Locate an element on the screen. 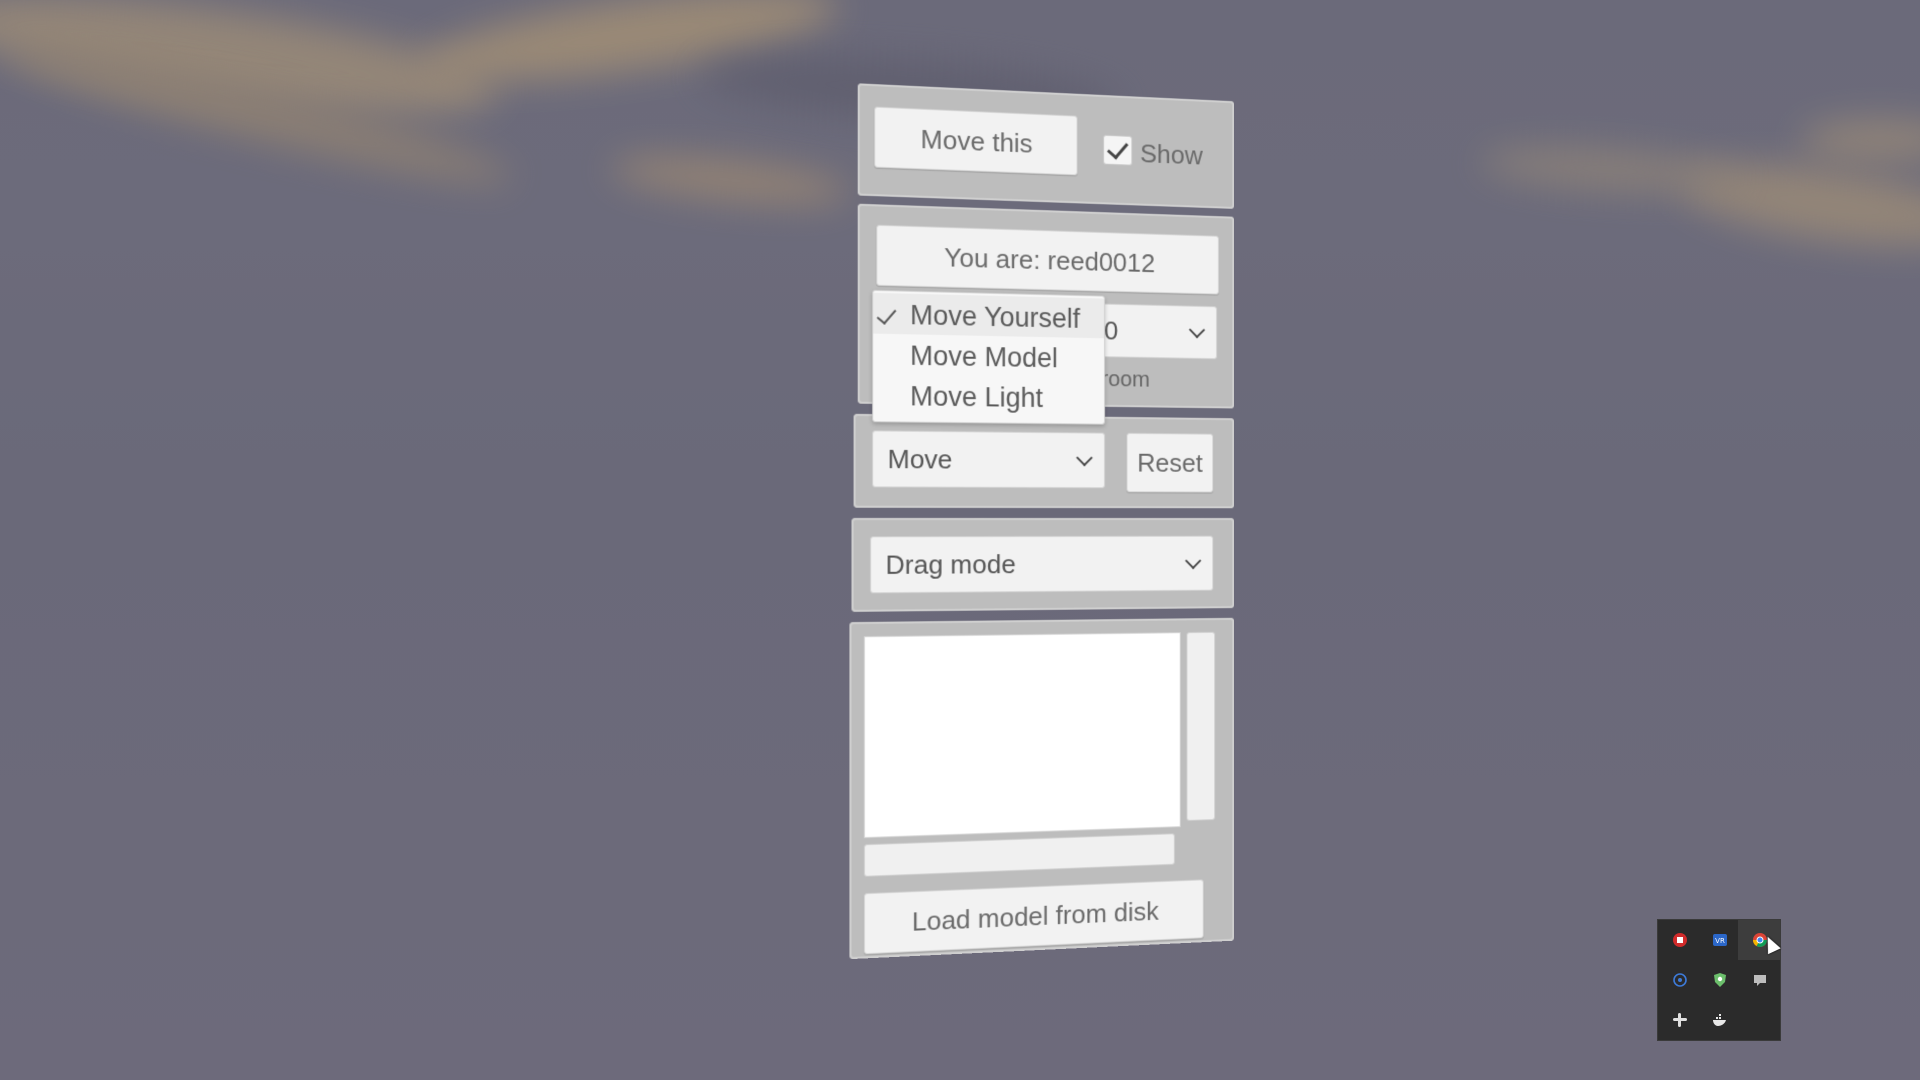 This screenshot has width=1920, height=1080. drag-mode-panel: Drag mode is located at coordinates (1043, 564).